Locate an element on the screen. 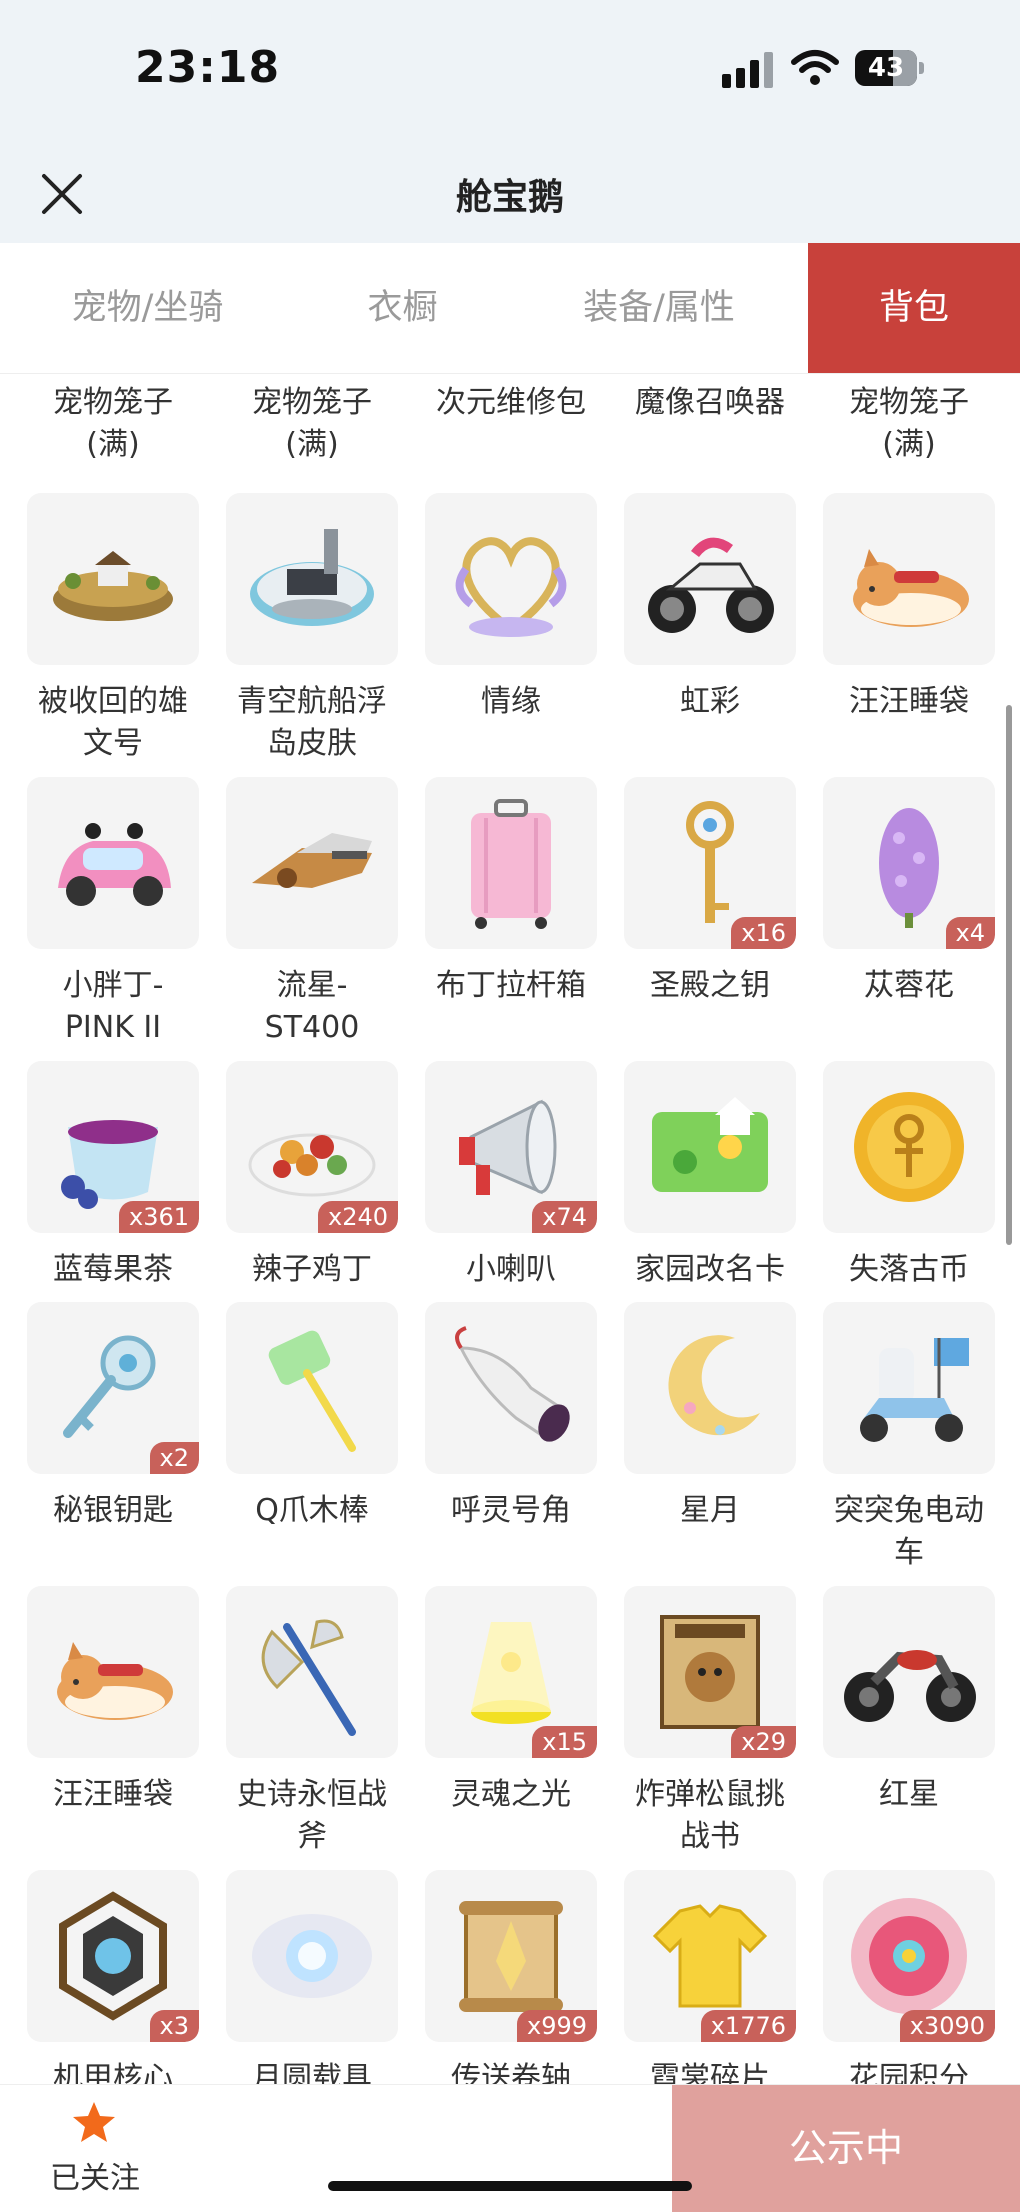  item-name: 魔像召唤器 is located at coordinates (710, 402).